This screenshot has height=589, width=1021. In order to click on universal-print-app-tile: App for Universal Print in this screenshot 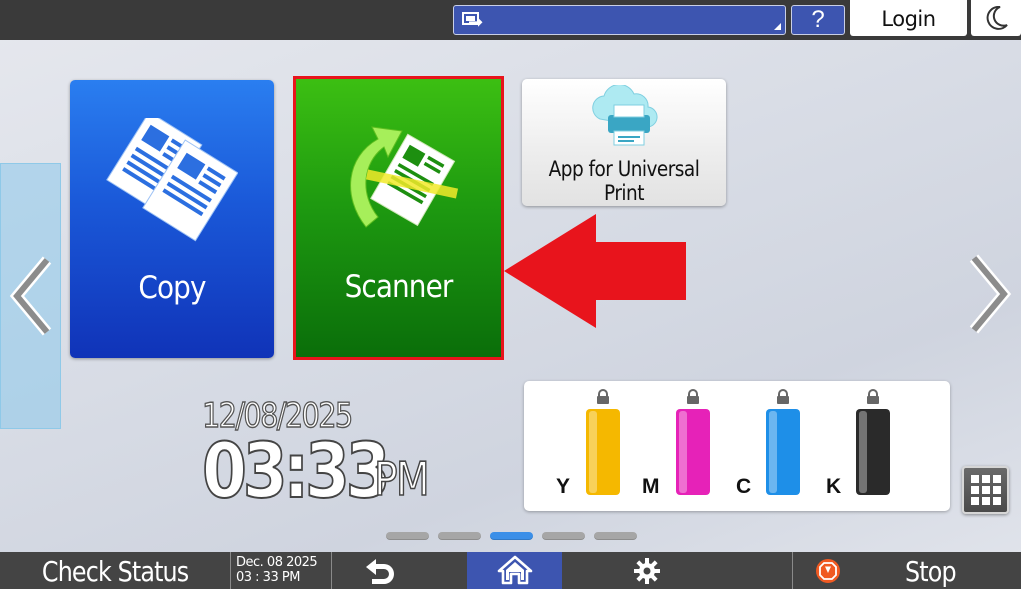, I will do `click(624, 142)`.